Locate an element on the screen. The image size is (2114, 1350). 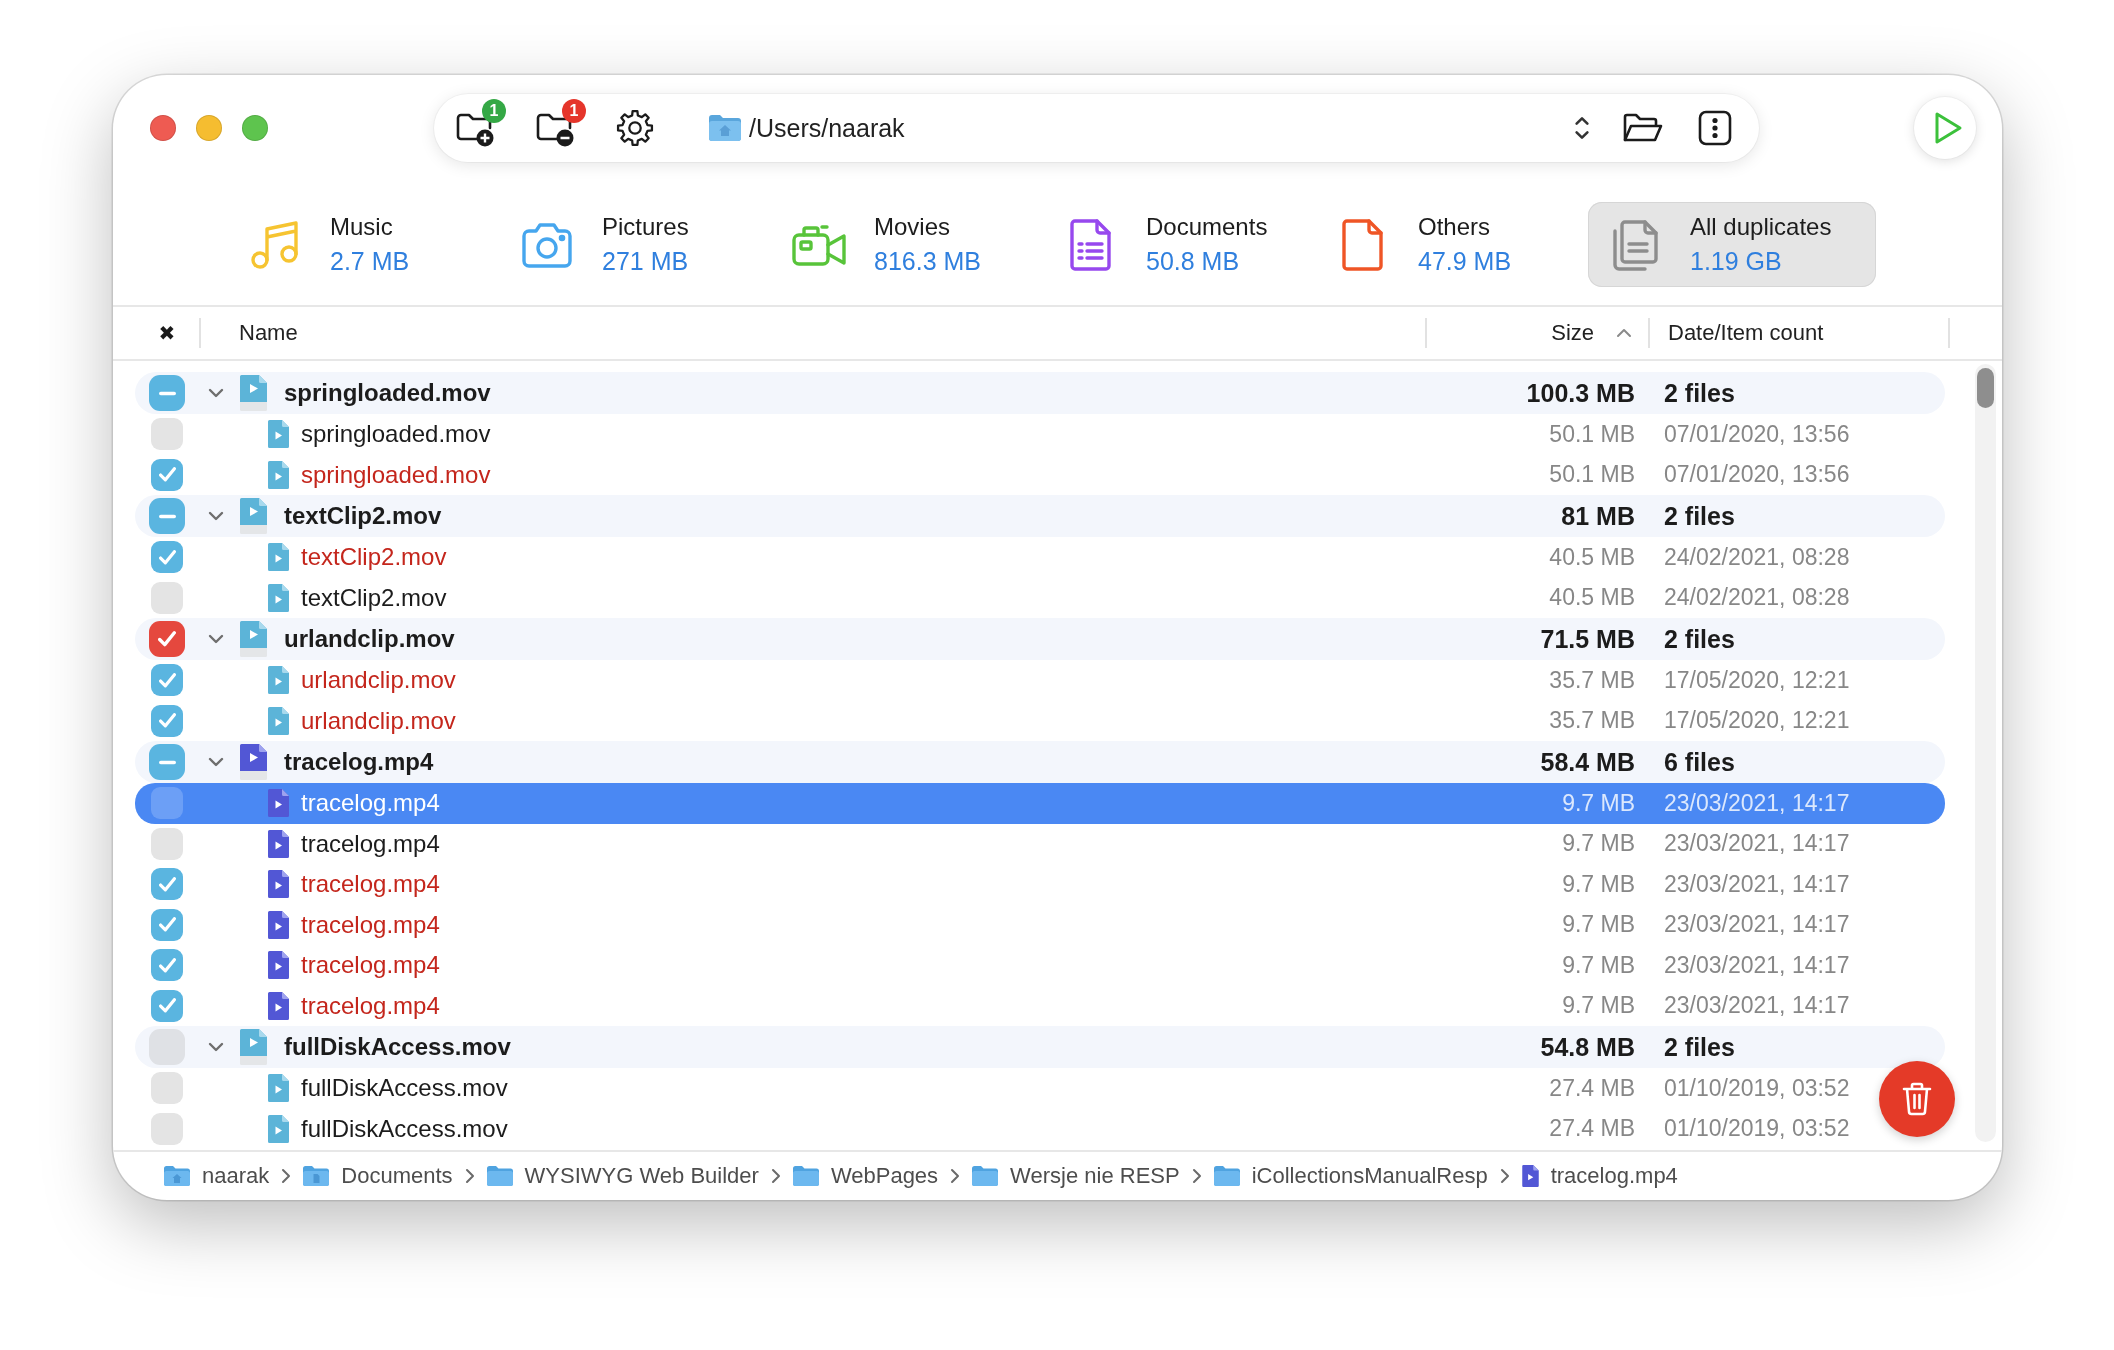
trash-icon is located at coordinates (1917, 1099).